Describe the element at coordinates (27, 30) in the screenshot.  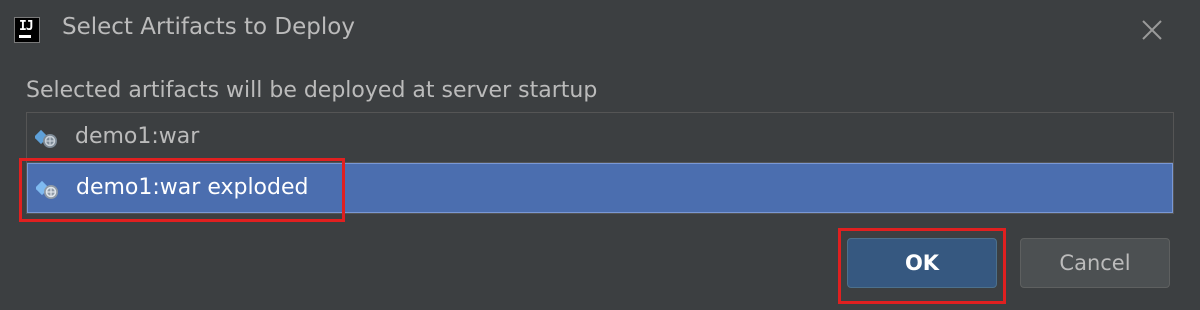
I see `intellij-logo-icon: IJ` at that location.